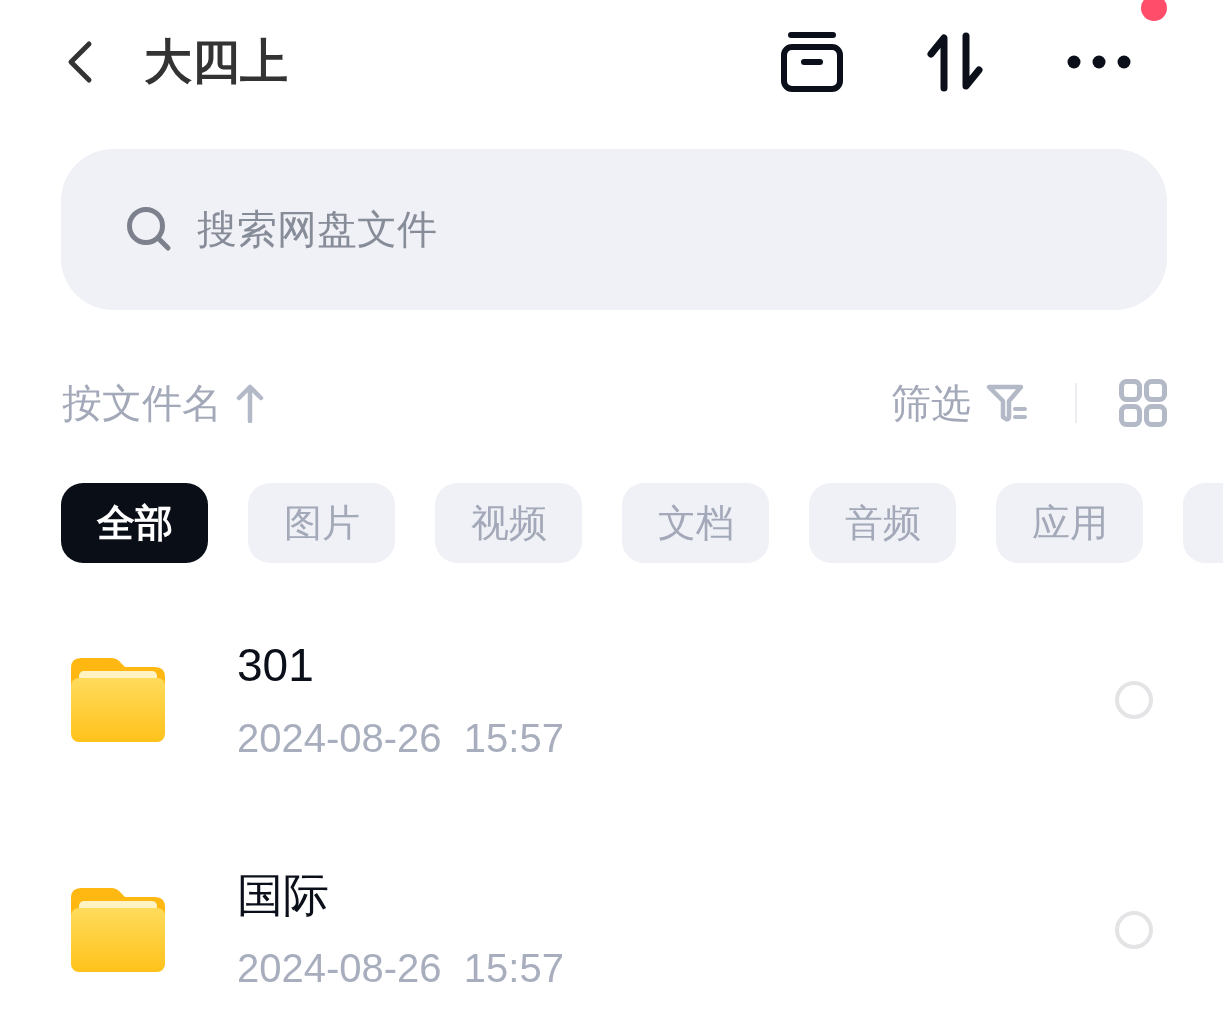  Describe the element at coordinates (134, 523) in the screenshot. I see `category-tab: 全部` at that location.